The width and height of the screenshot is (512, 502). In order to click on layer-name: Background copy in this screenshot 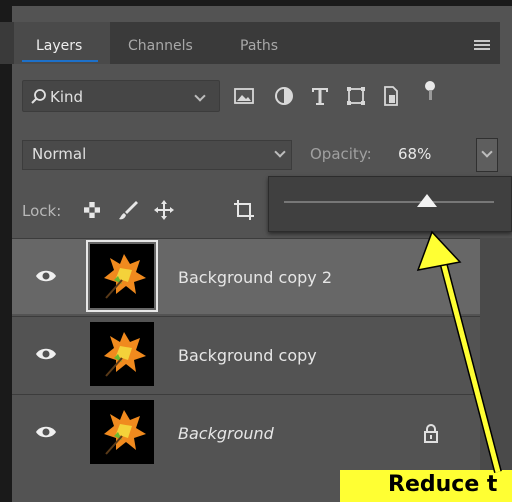, I will do `click(247, 355)`.